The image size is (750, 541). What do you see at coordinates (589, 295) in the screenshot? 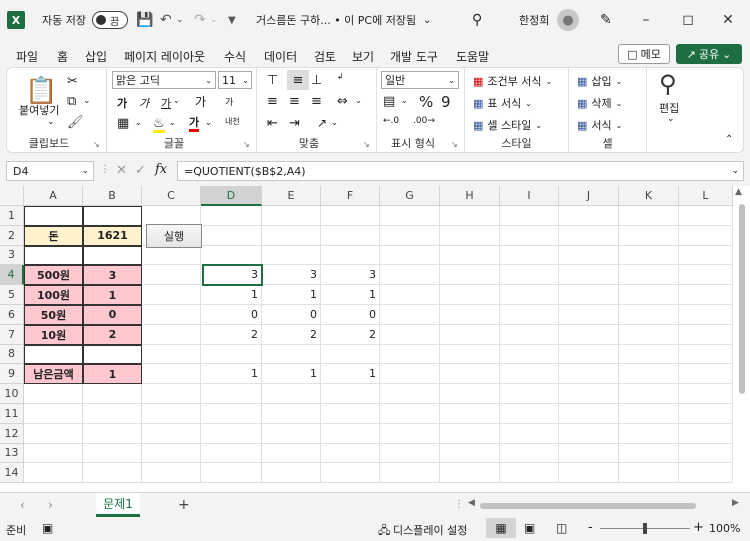
I see `cell-j5` at bounding box center [589, 295].